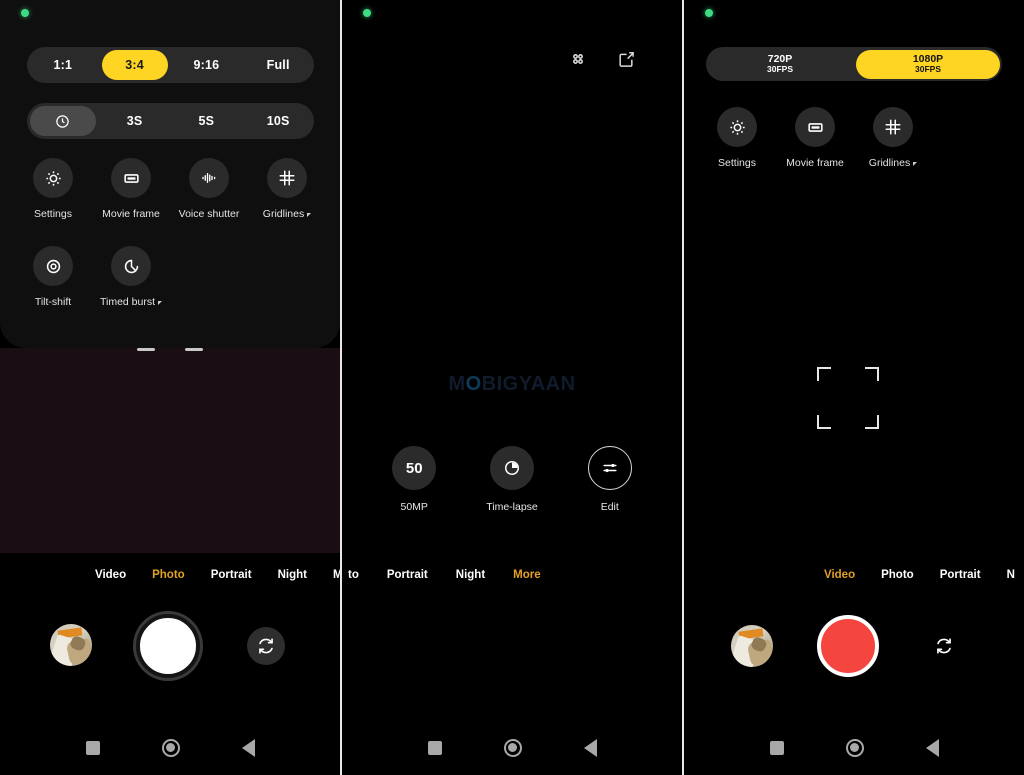 The height and width of the screenshot is (775, 1024). I want to click on resolution-720p-fps: 30FPS, so click(780, 69).